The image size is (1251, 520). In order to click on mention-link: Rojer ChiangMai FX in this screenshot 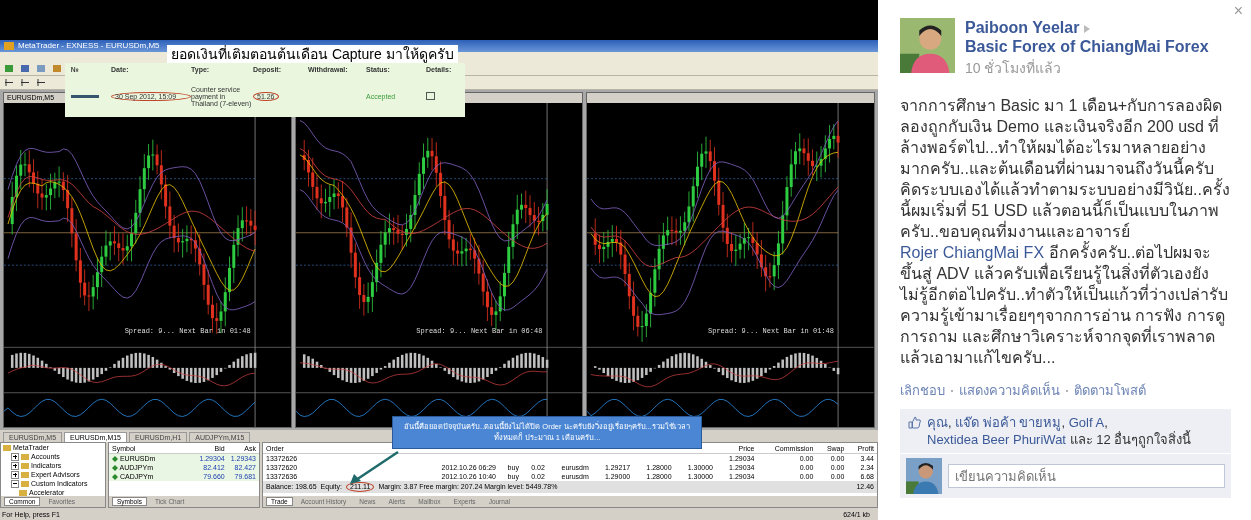, I will do `click(972, 252)`.